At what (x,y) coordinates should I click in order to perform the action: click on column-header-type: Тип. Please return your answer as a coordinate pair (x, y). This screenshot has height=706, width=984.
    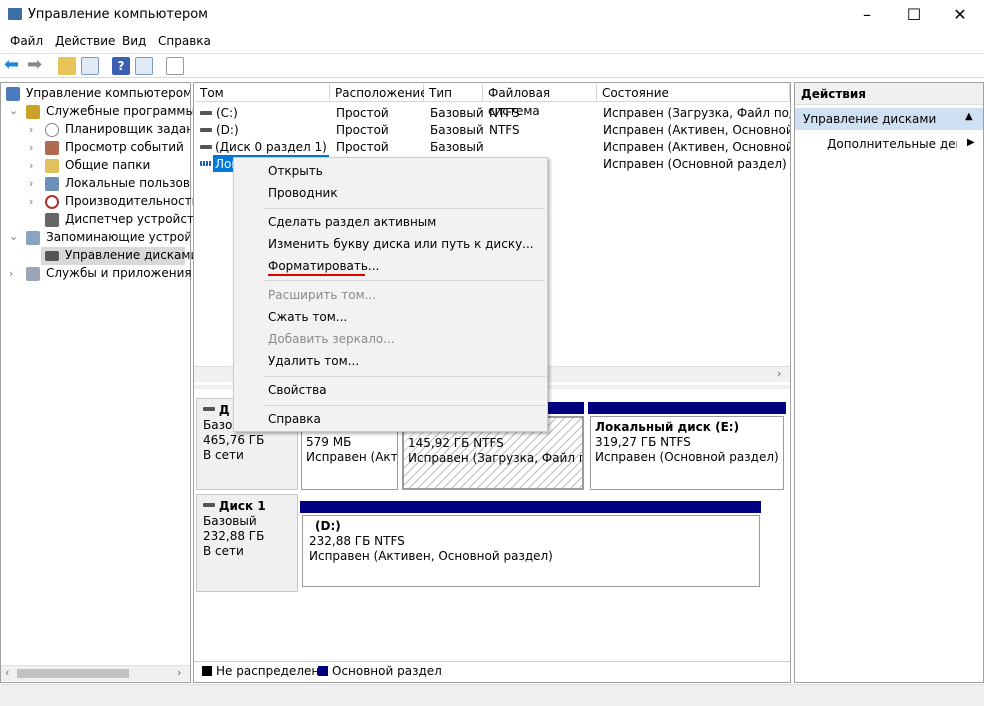
    Looking at the image, I should click on (453, 93).